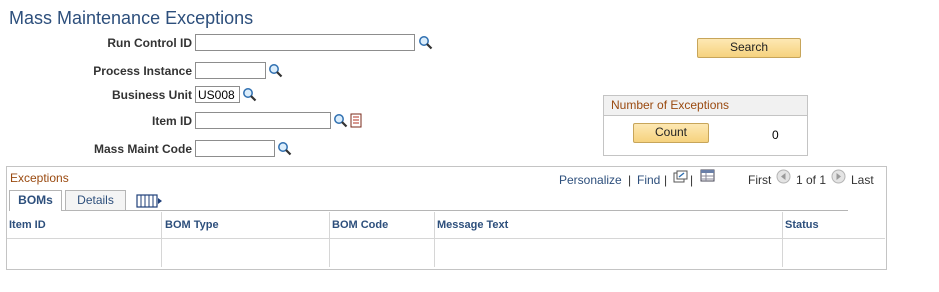 This screenshot has height=292, width=939. Describe the element at coordinates (760, 180) in the screenshot. I see `first-label: First` at that location.